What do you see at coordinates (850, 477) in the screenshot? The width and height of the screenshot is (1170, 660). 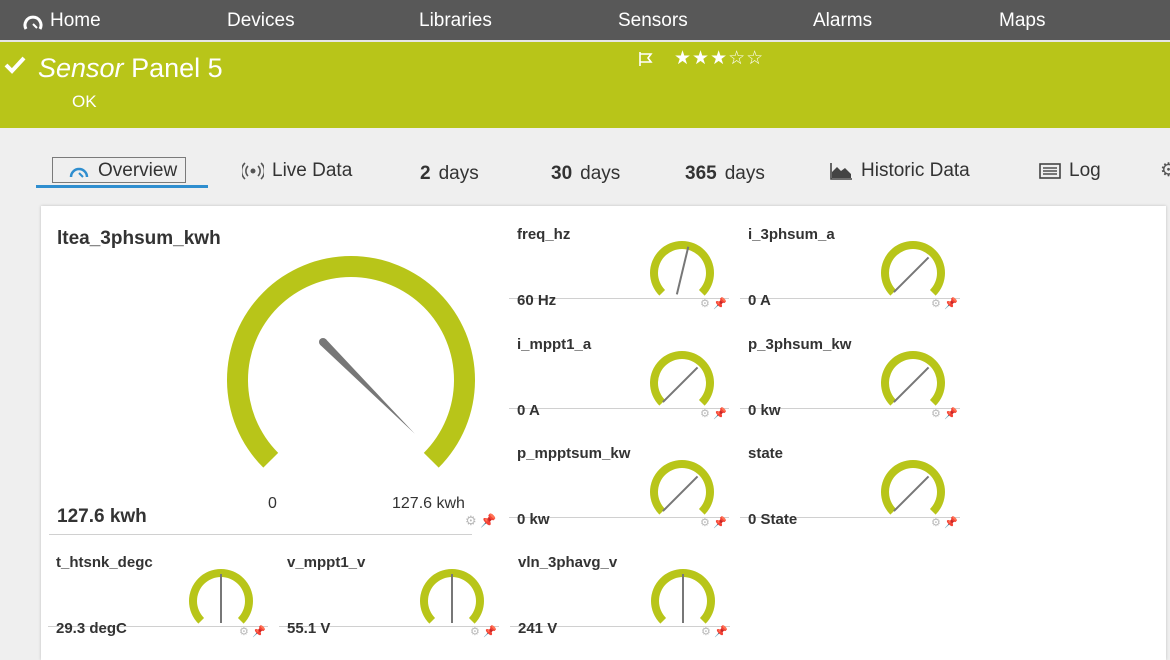 I see `channel-tile: state 0 State ⚙ 📌` at bounding box center [850, 477].